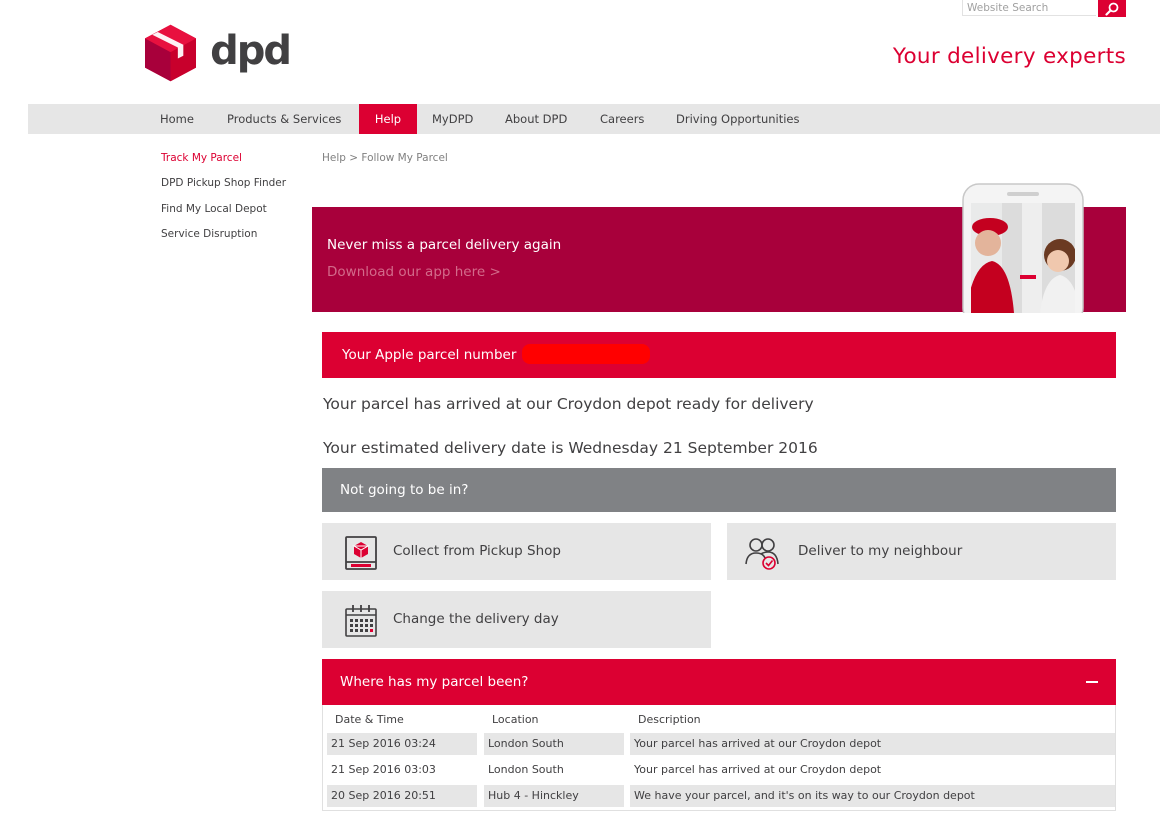  What do you see at coordinates (209, 234) in the screenshot?
I see `sidebar-item-service-disruption: Service Disruption` at bounding box center [209, 234].